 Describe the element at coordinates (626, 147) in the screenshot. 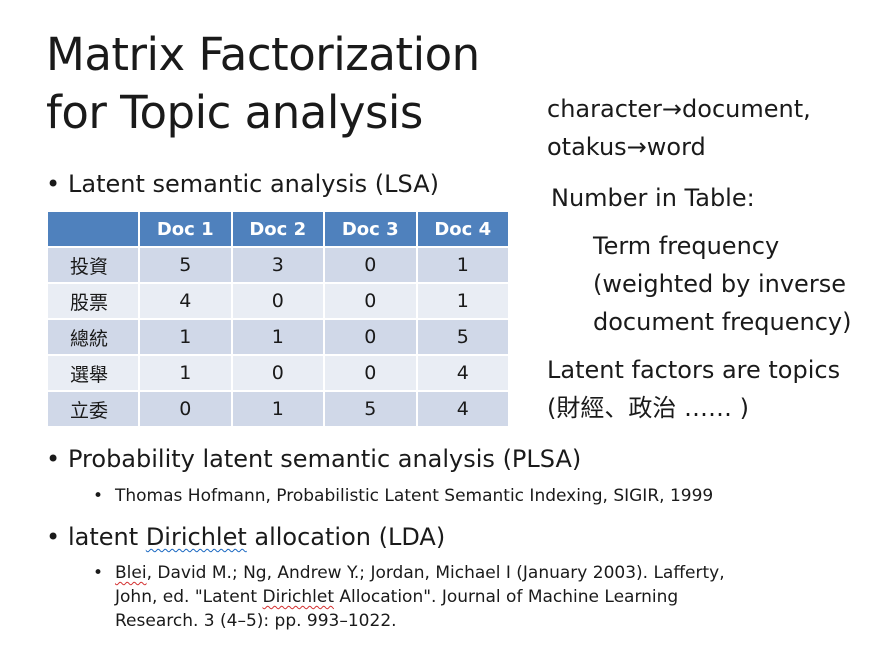

I see `mapping-line-2: otakus→word` at that location.